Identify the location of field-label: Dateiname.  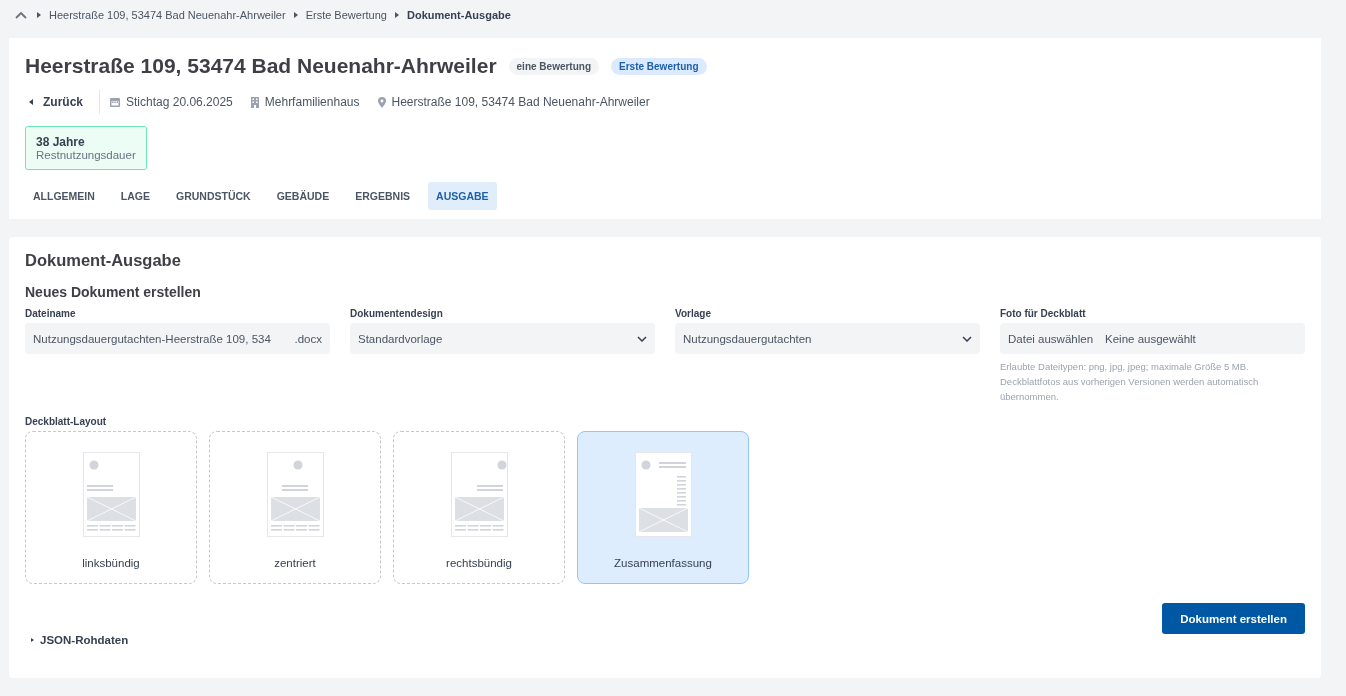
(51, 313).